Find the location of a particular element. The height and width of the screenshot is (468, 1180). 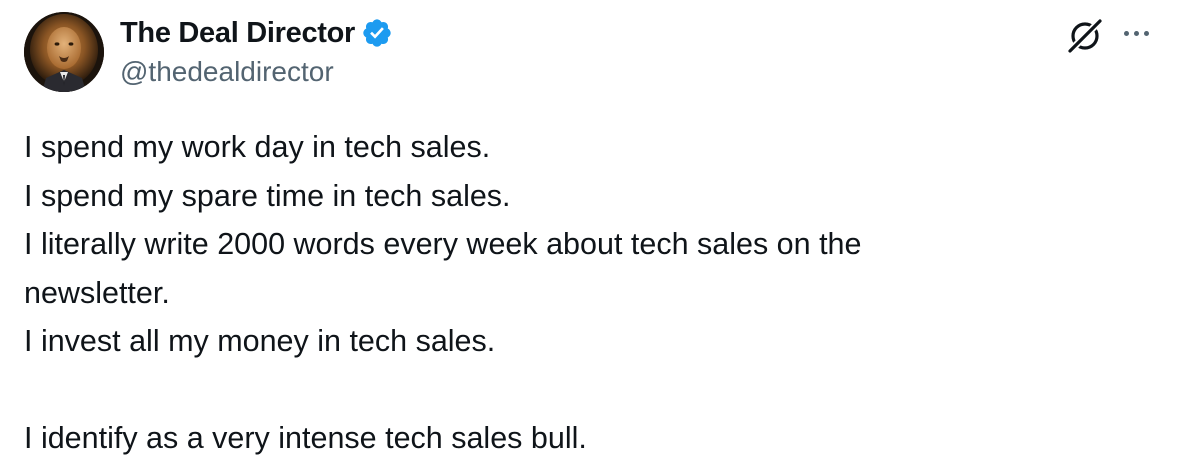

tweet-line: I spend my work day in tech sales. is located at coordinates (257, 147).